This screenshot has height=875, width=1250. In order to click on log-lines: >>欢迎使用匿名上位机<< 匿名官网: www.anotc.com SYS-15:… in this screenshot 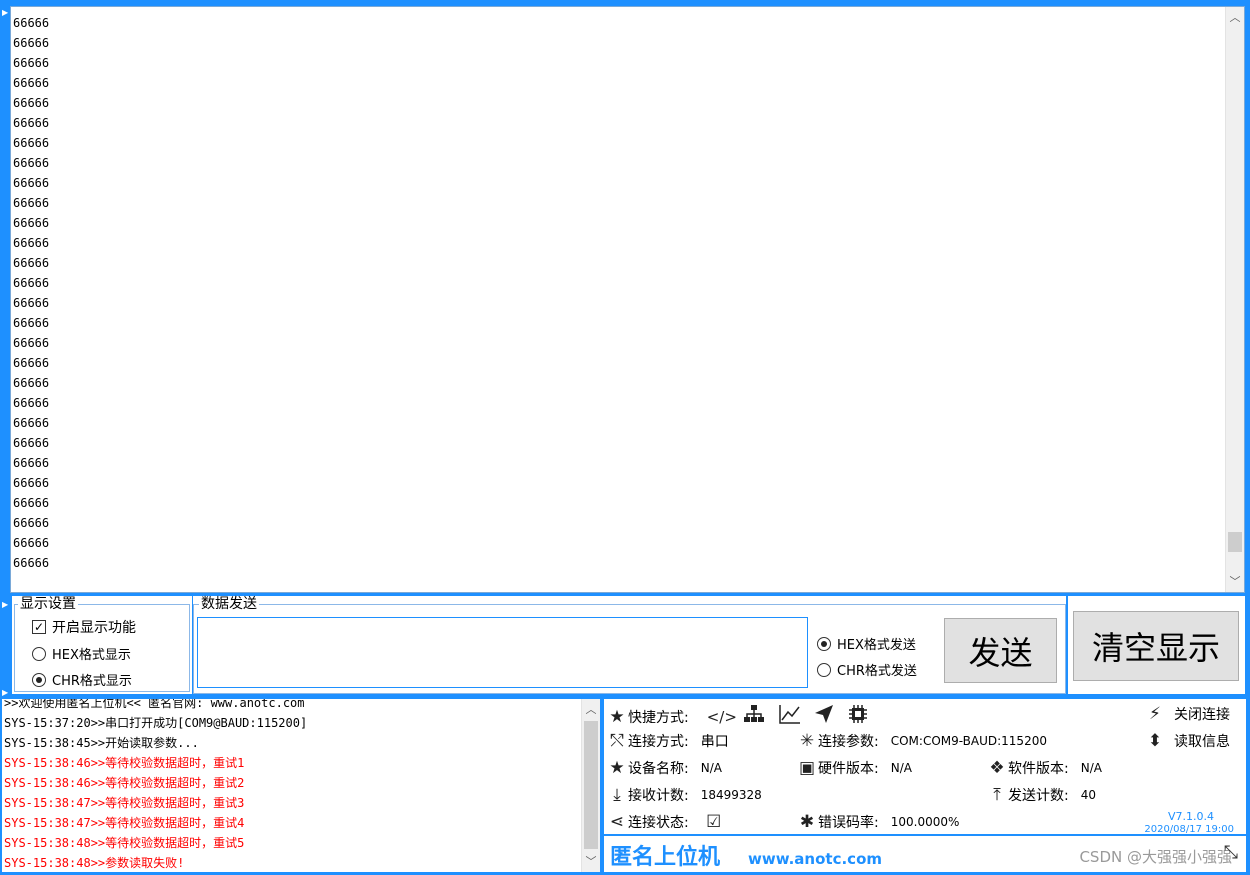, I will do `click(155, 785)`.